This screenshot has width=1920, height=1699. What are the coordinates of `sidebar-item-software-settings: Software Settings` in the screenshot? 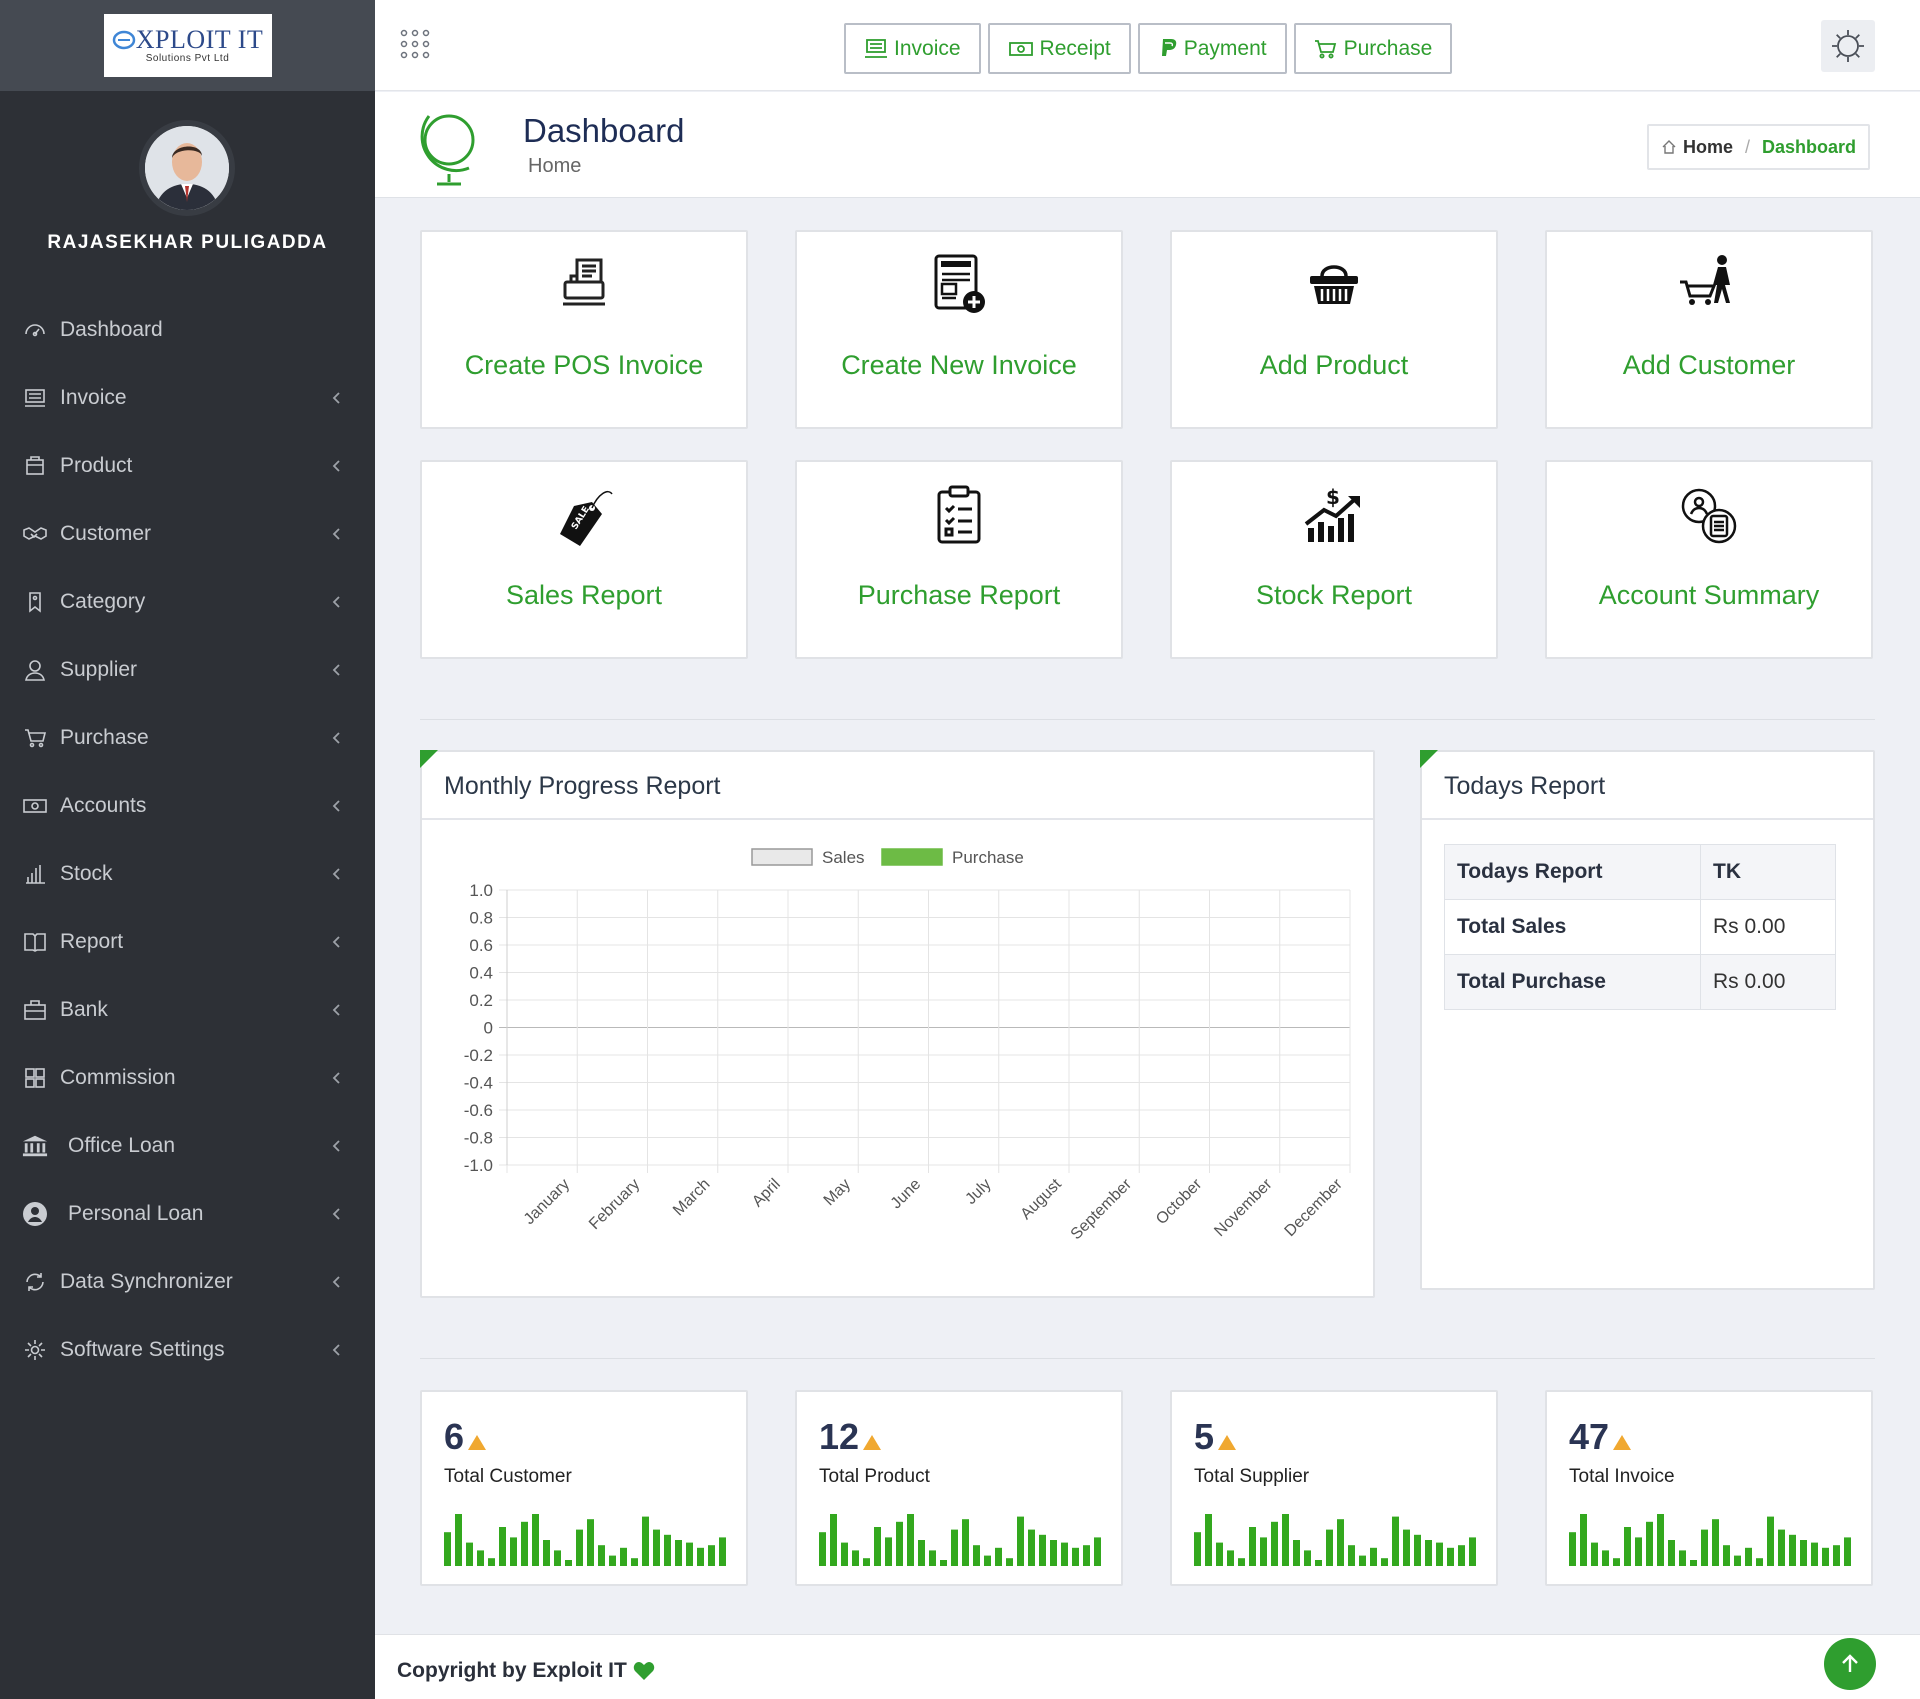 It's located at (187, 1350).